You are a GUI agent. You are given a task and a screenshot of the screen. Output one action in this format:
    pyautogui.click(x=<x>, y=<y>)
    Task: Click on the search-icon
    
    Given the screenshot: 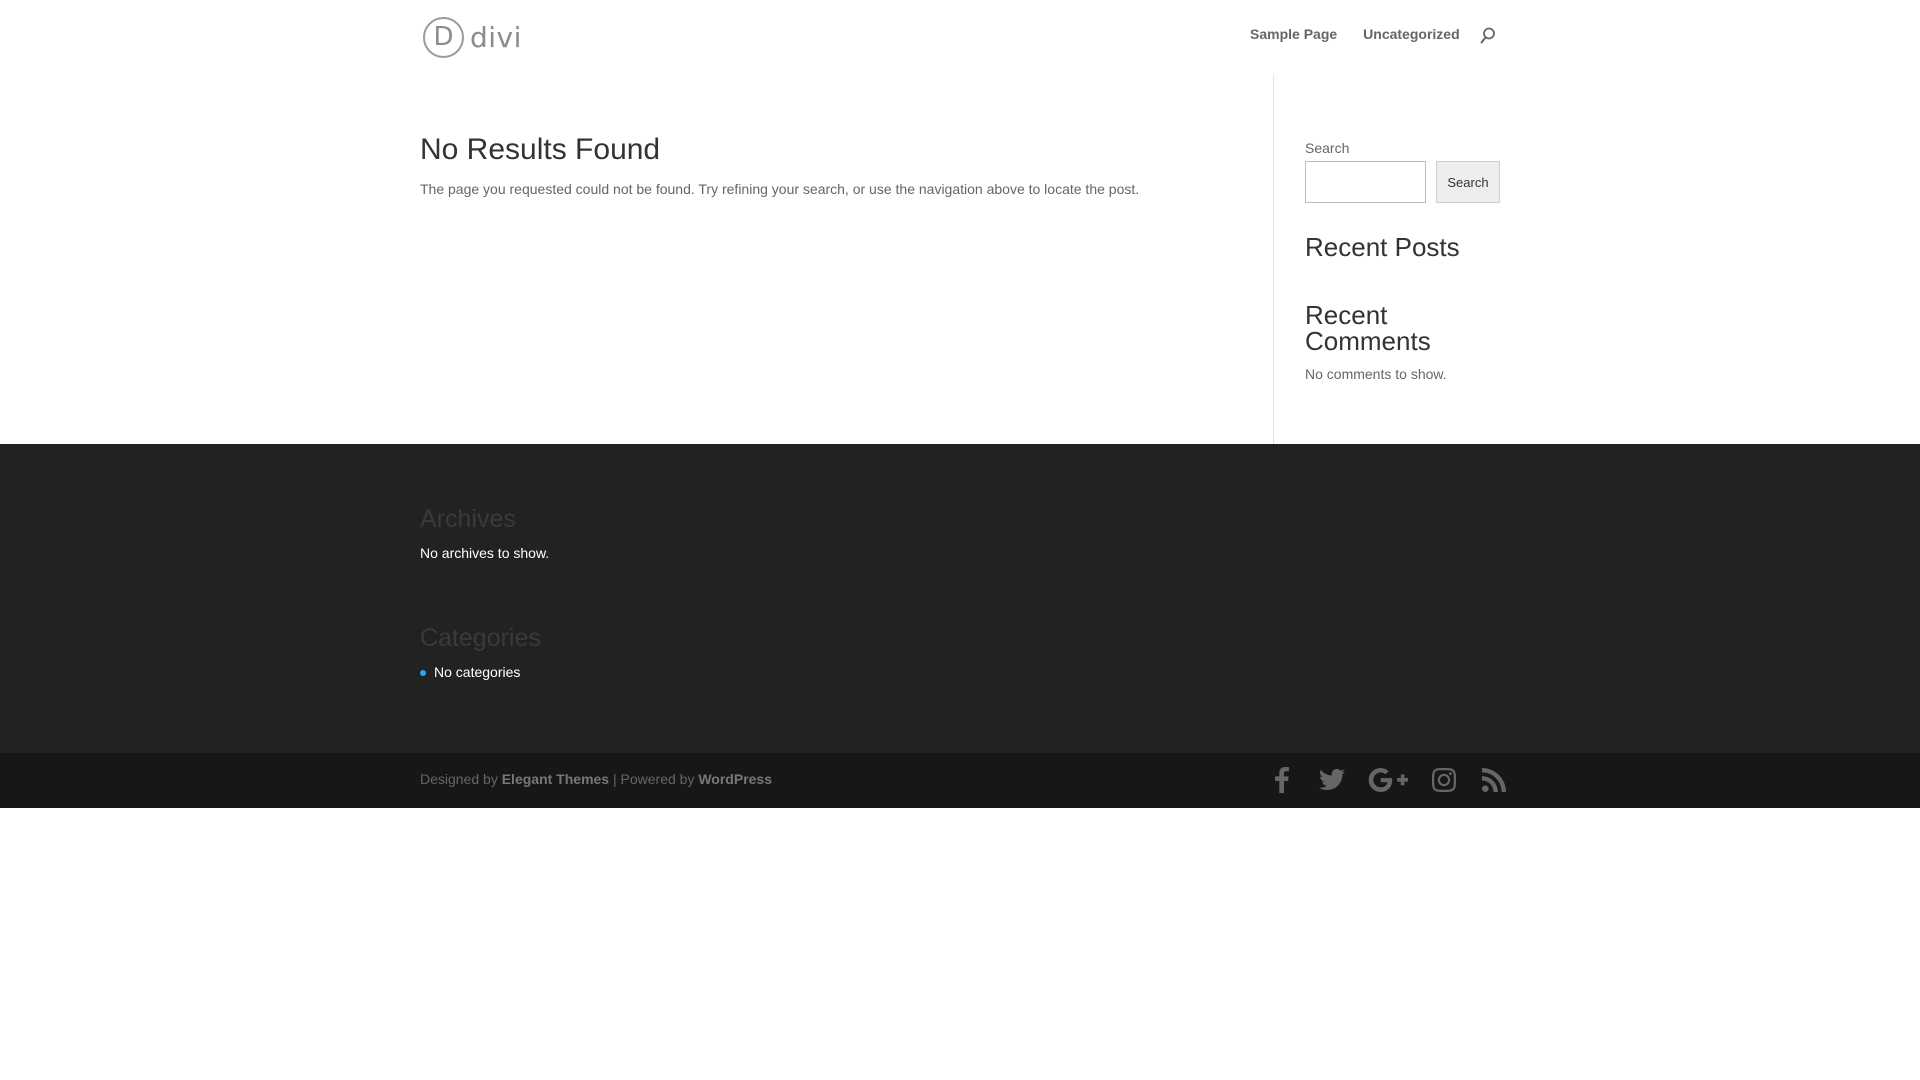 What is the action you would take?
    pyautogui.click(x=1489, y=36)
    